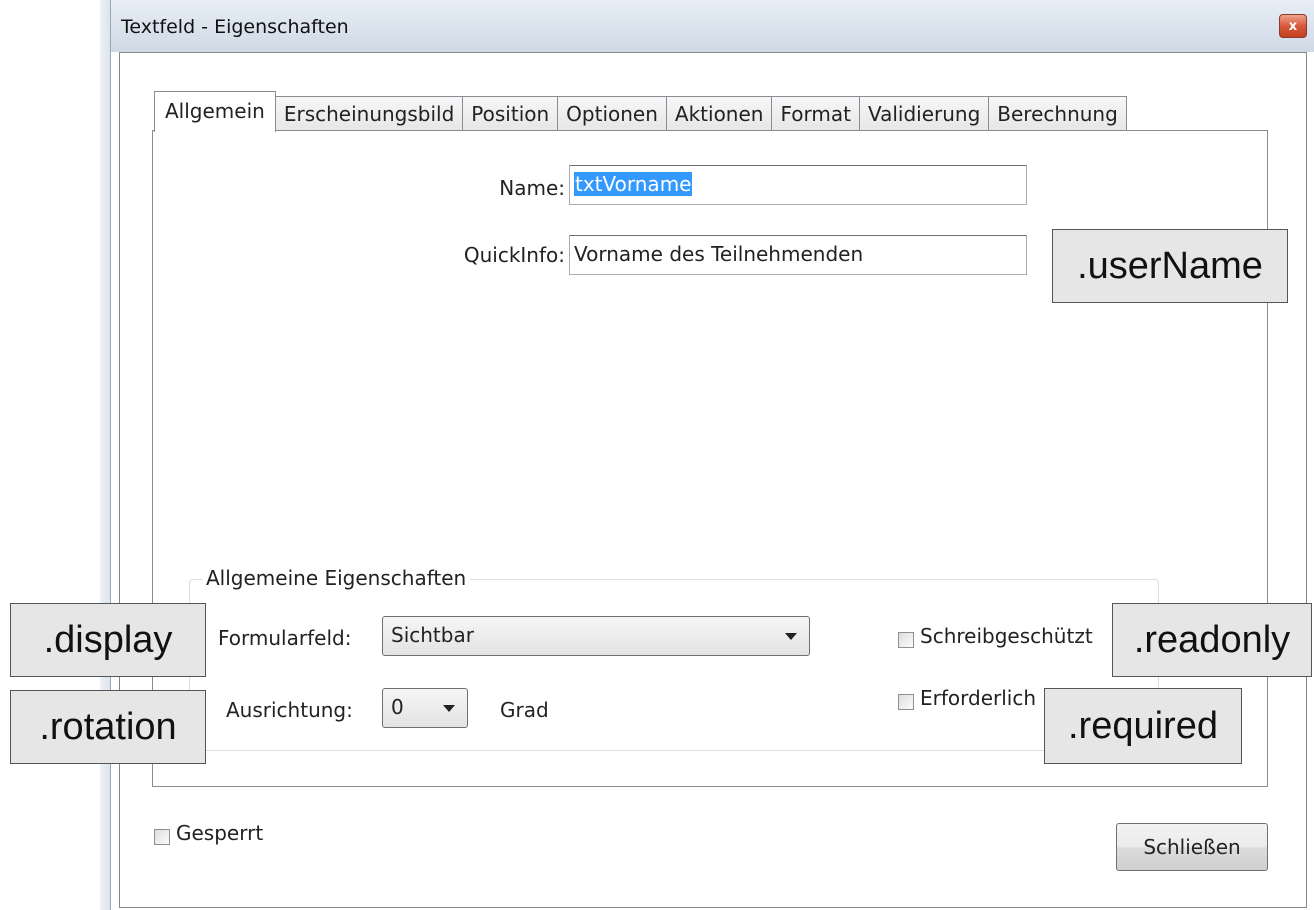  I want to click on tab-validierung: Validierung, so click(924, 113).